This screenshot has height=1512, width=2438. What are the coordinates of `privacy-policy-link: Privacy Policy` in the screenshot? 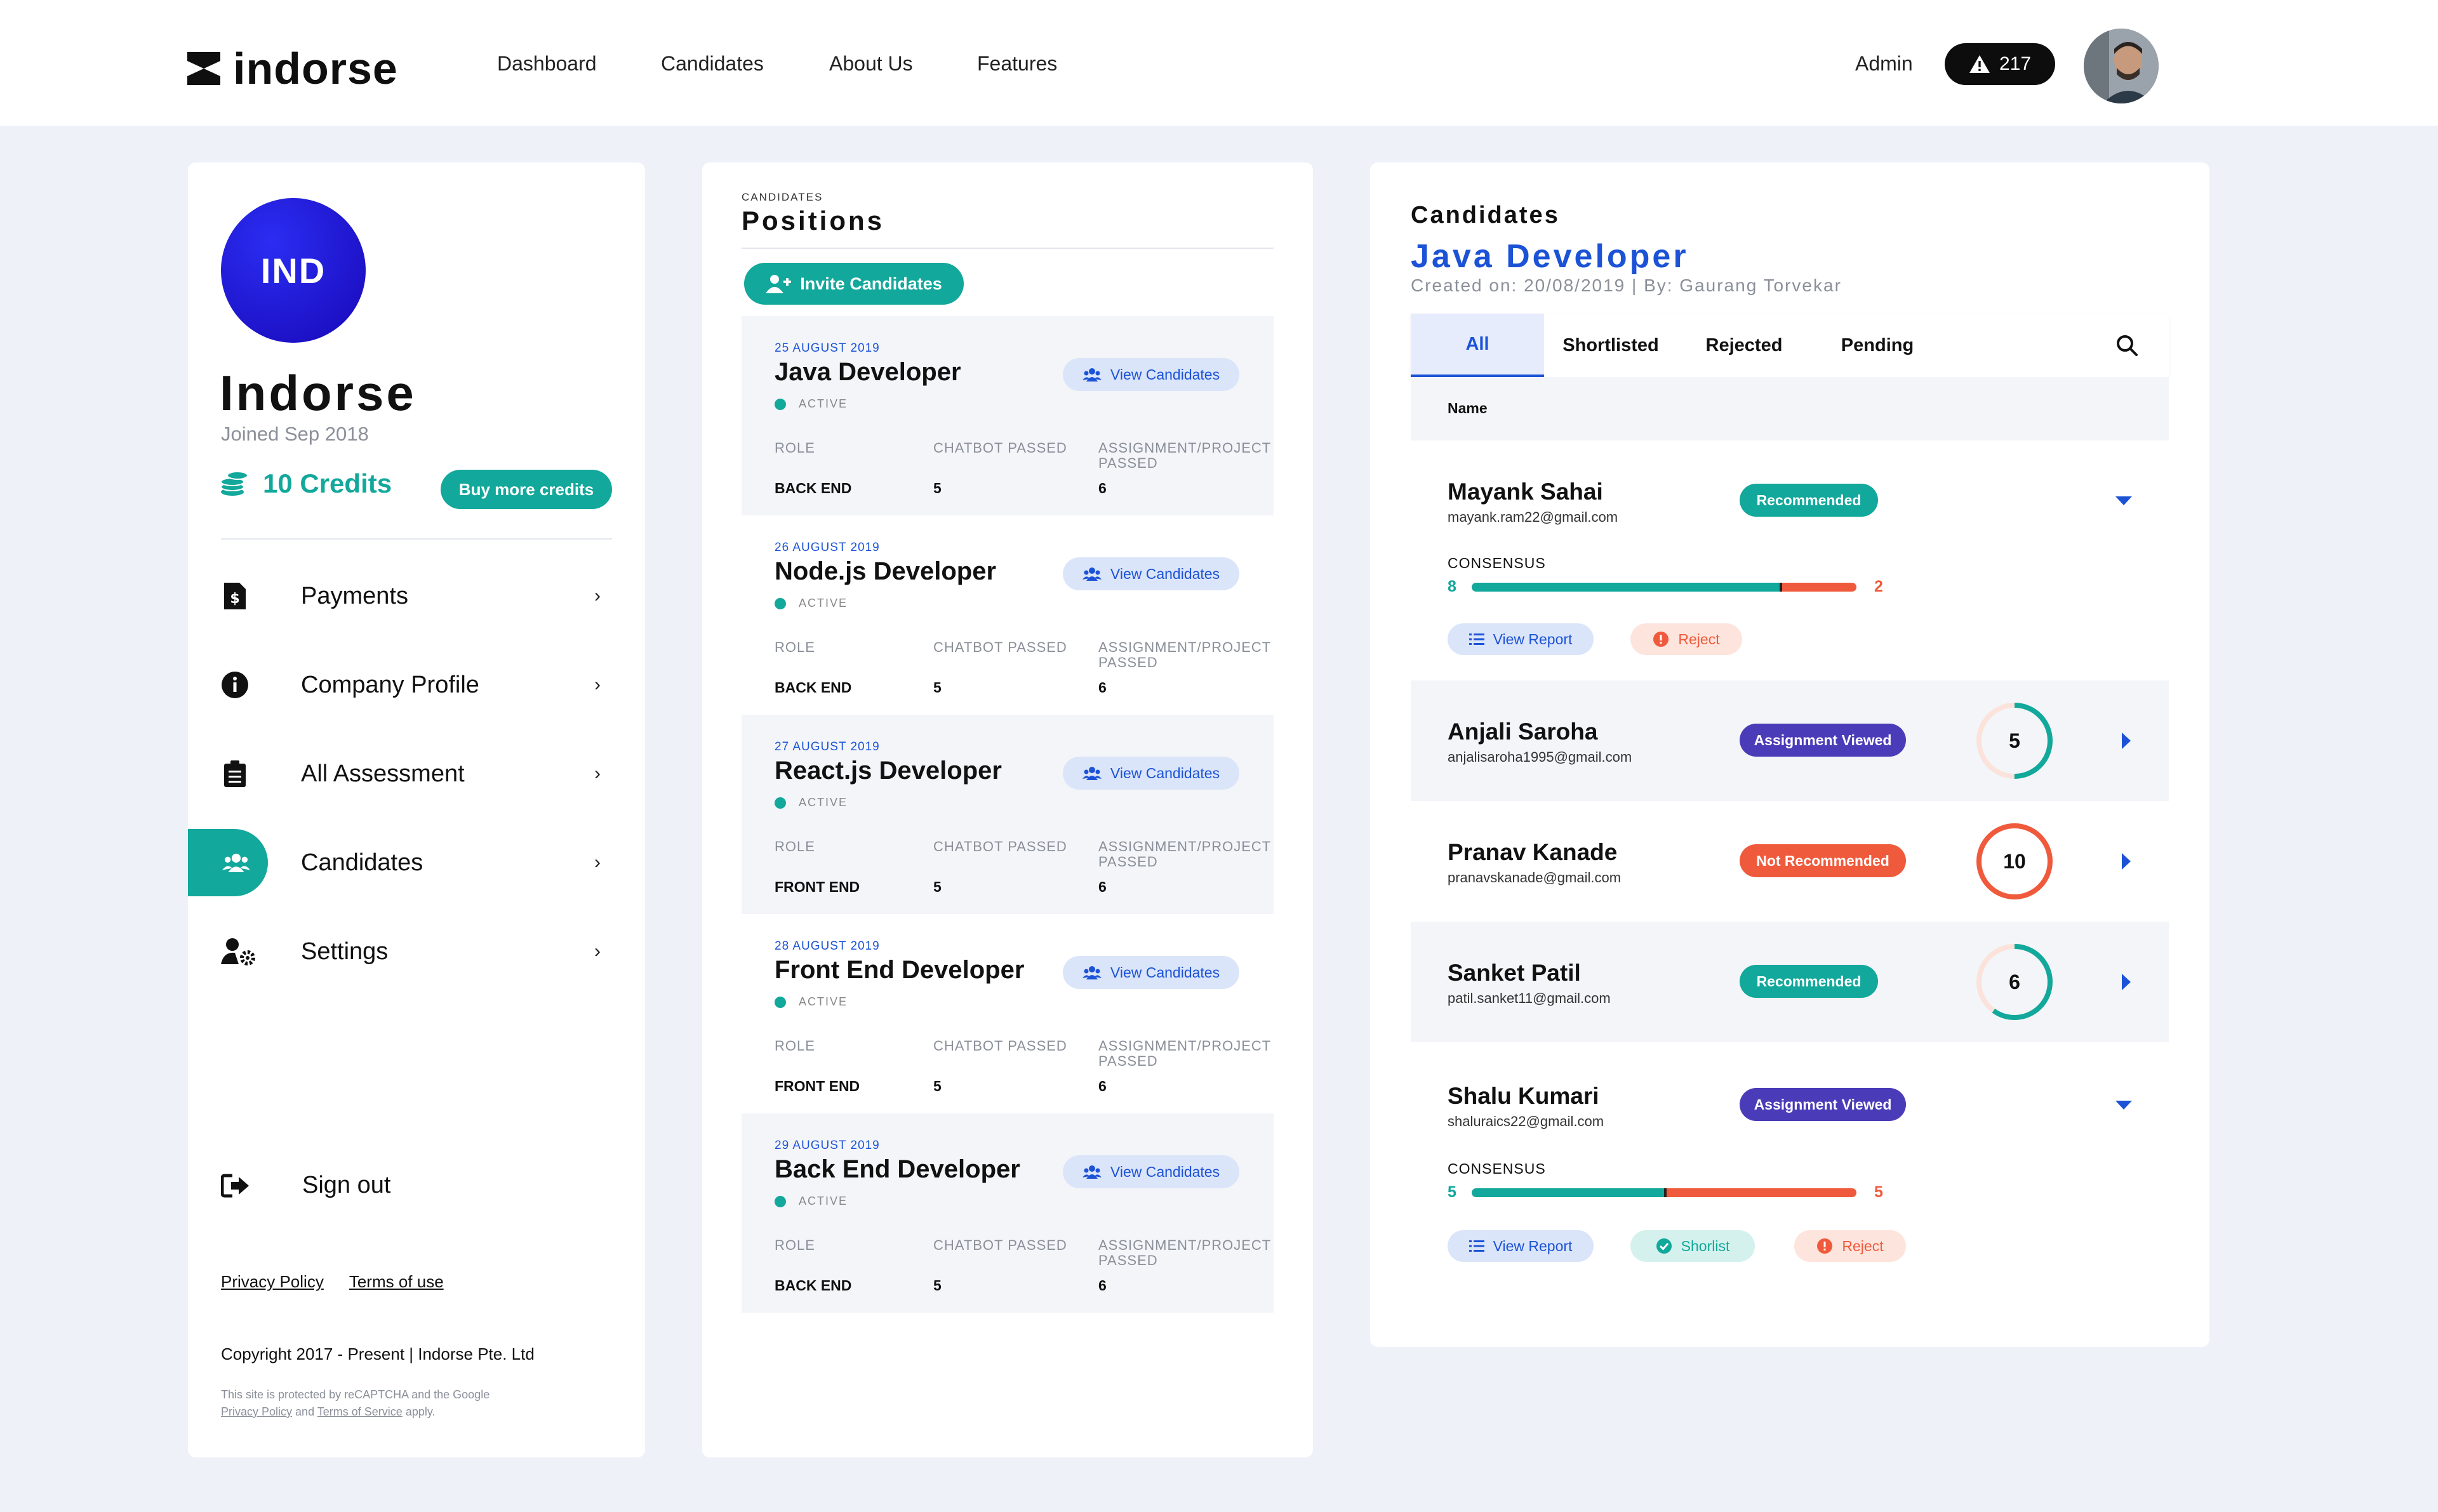 It's located at (272, 1282).